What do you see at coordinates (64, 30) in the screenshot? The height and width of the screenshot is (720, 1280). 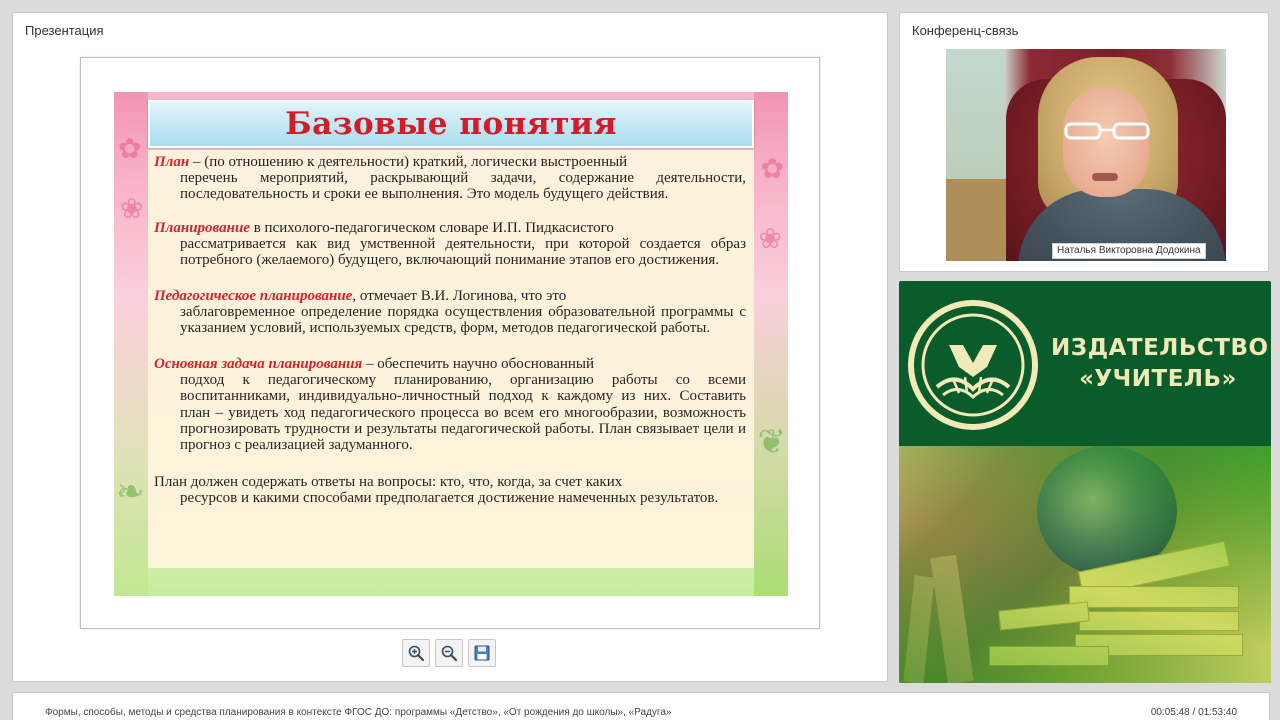 I see `presentation-panel-title: Презентация` at bounding box center [64, 30].